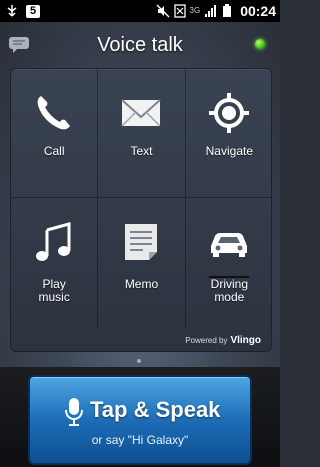  Describe the element at coordinates (179, 11) in the screenshot. I see `sim-icon` at that location.